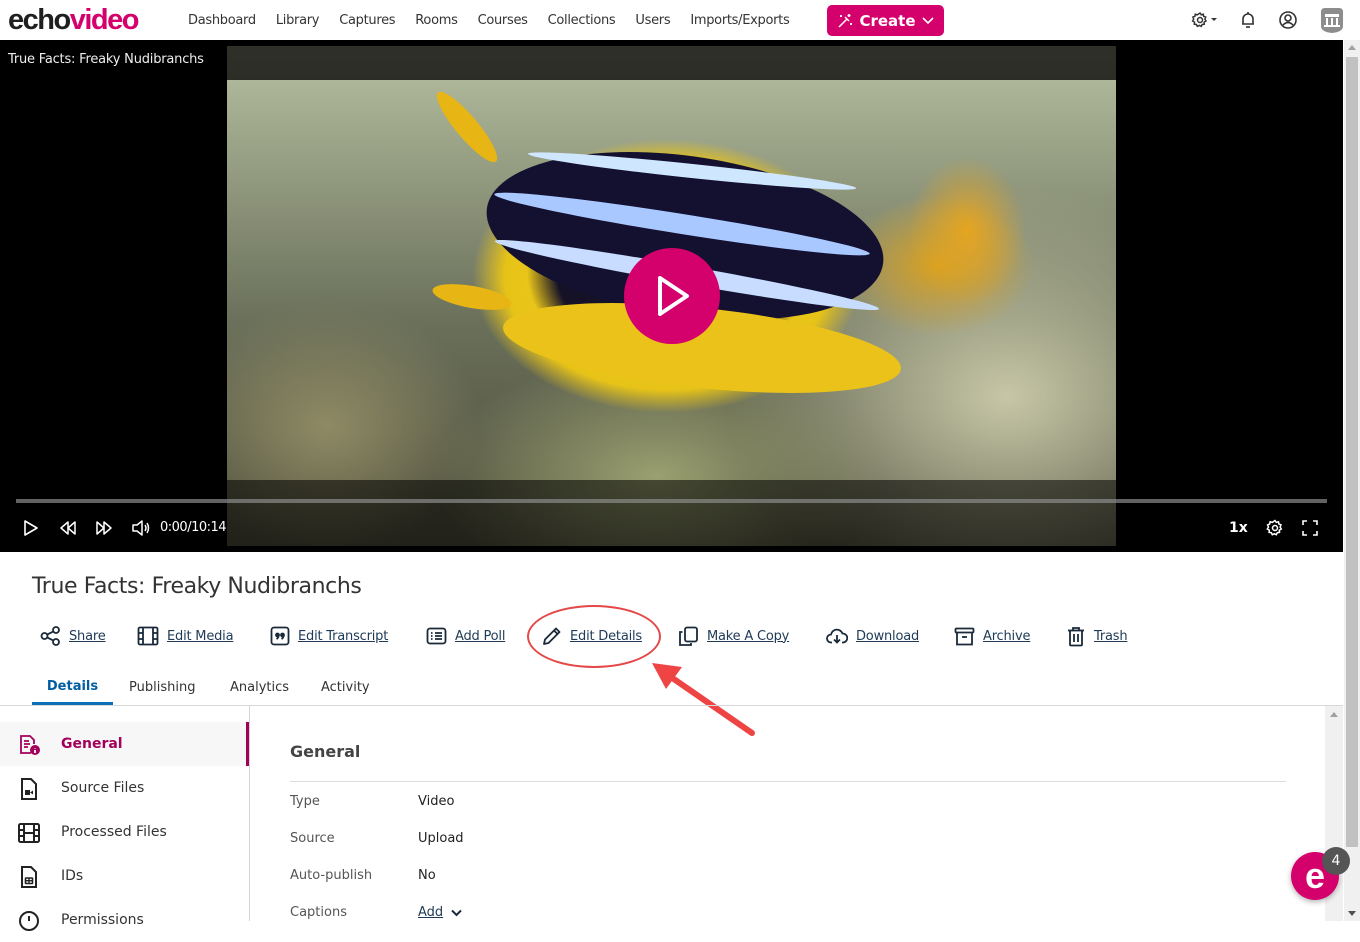 Image resolution: width=1360 pixels, height=942 pixels. I want to click on page-scrollbar, so click(1352, 480).